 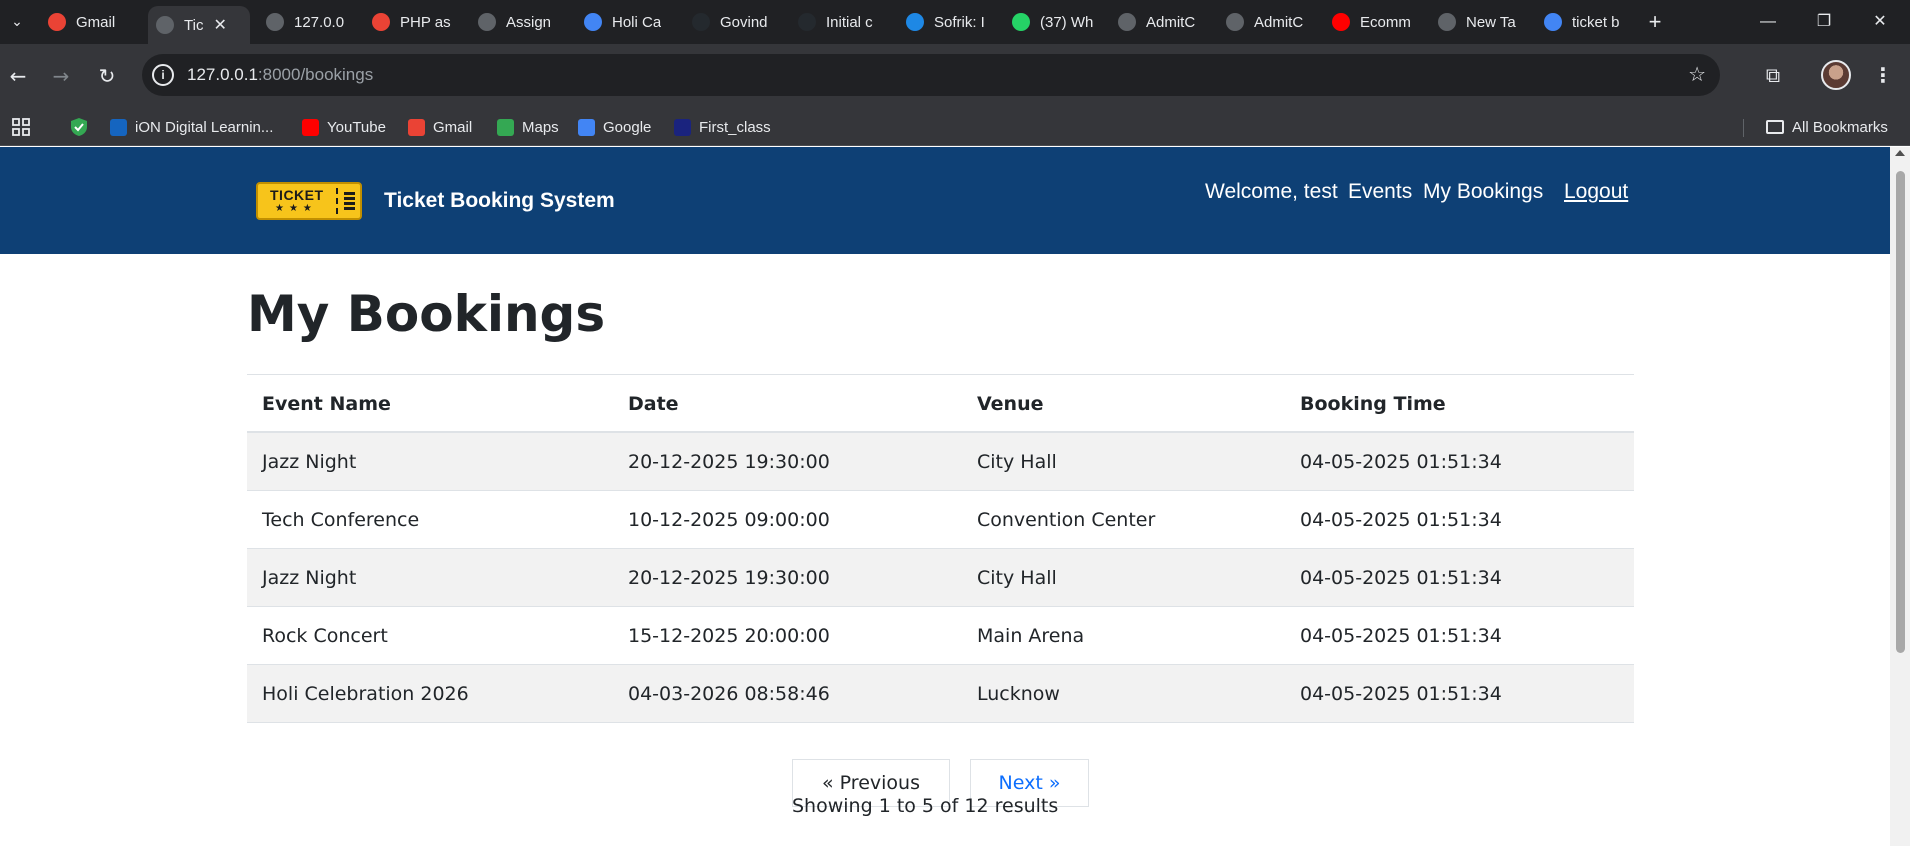 What do you see at coordinates (337, 201) in the screenshot?
I see `logo-perforation` at bounding box center [337, 201].